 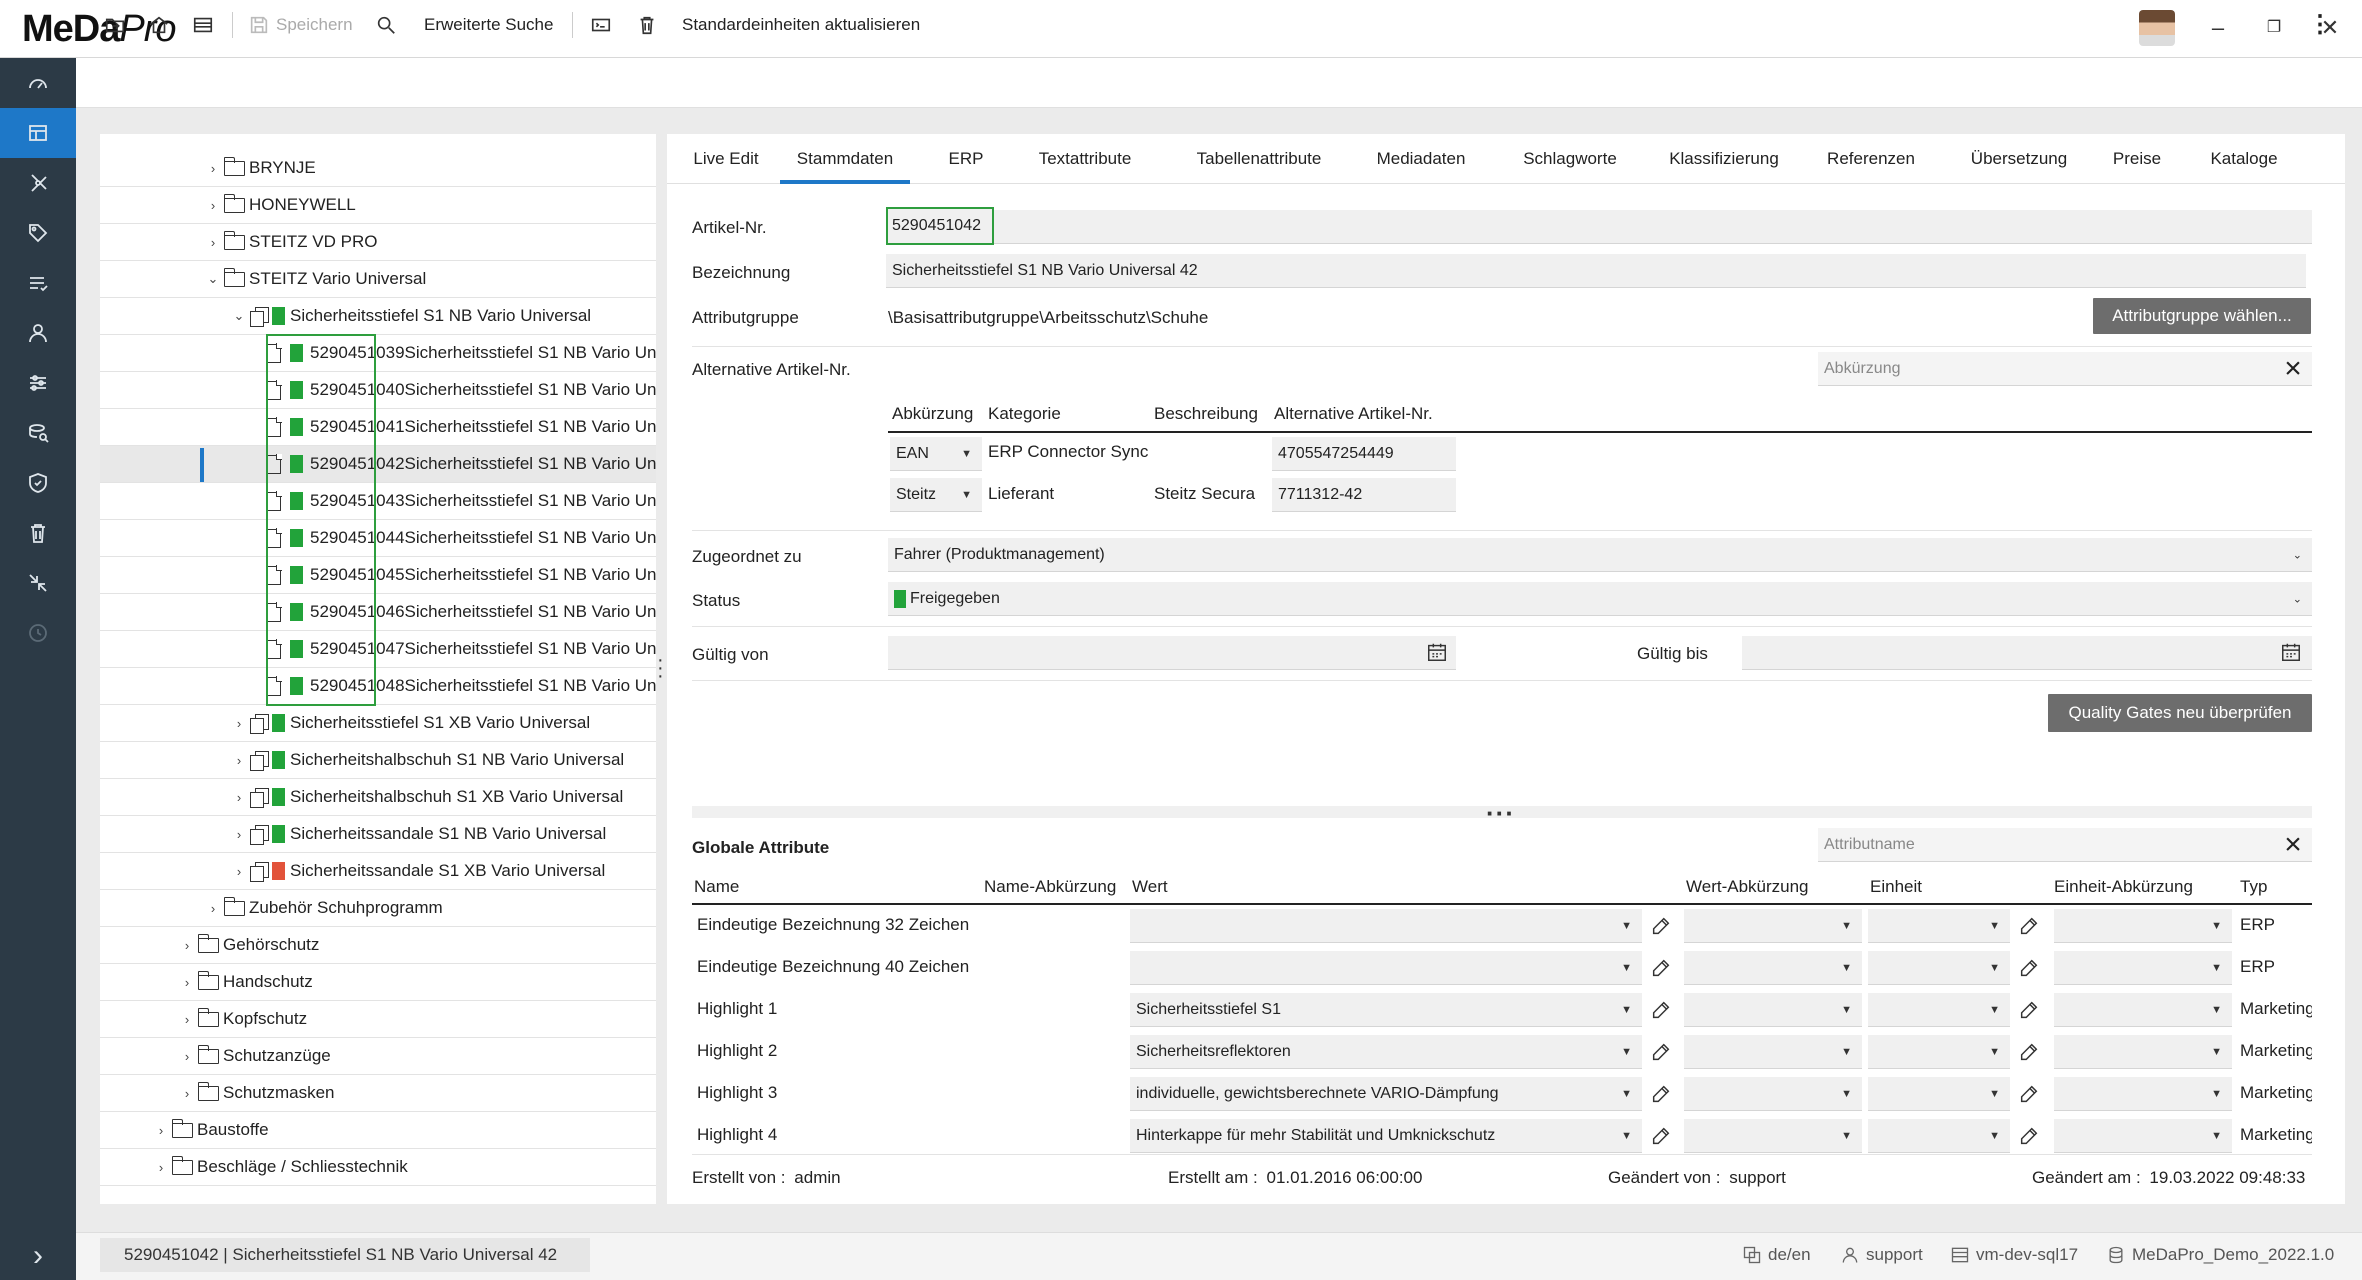 I want to click on alt-altno-field: 4705547254449, so click(x=1364, y=454).